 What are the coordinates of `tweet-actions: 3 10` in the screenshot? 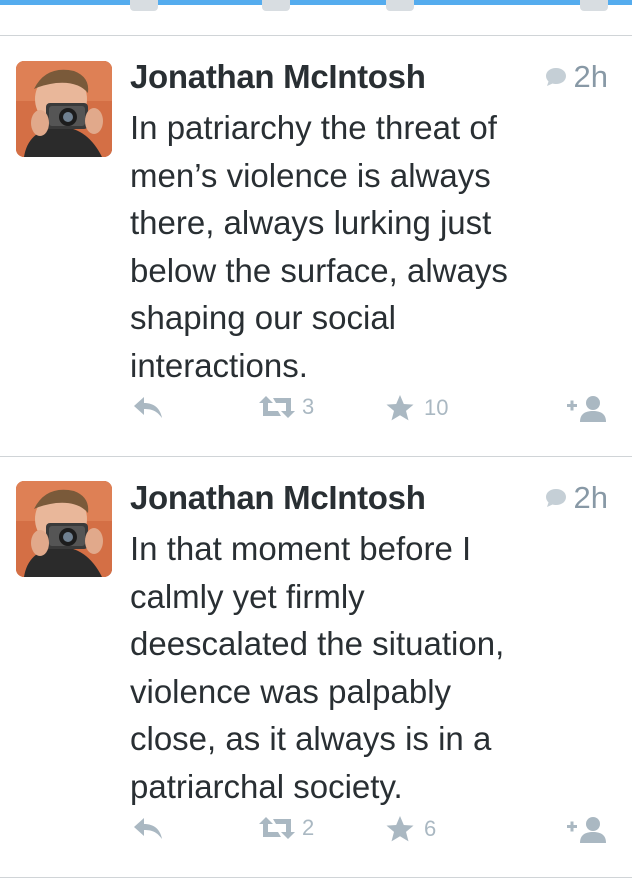 It's located at (316, 414).